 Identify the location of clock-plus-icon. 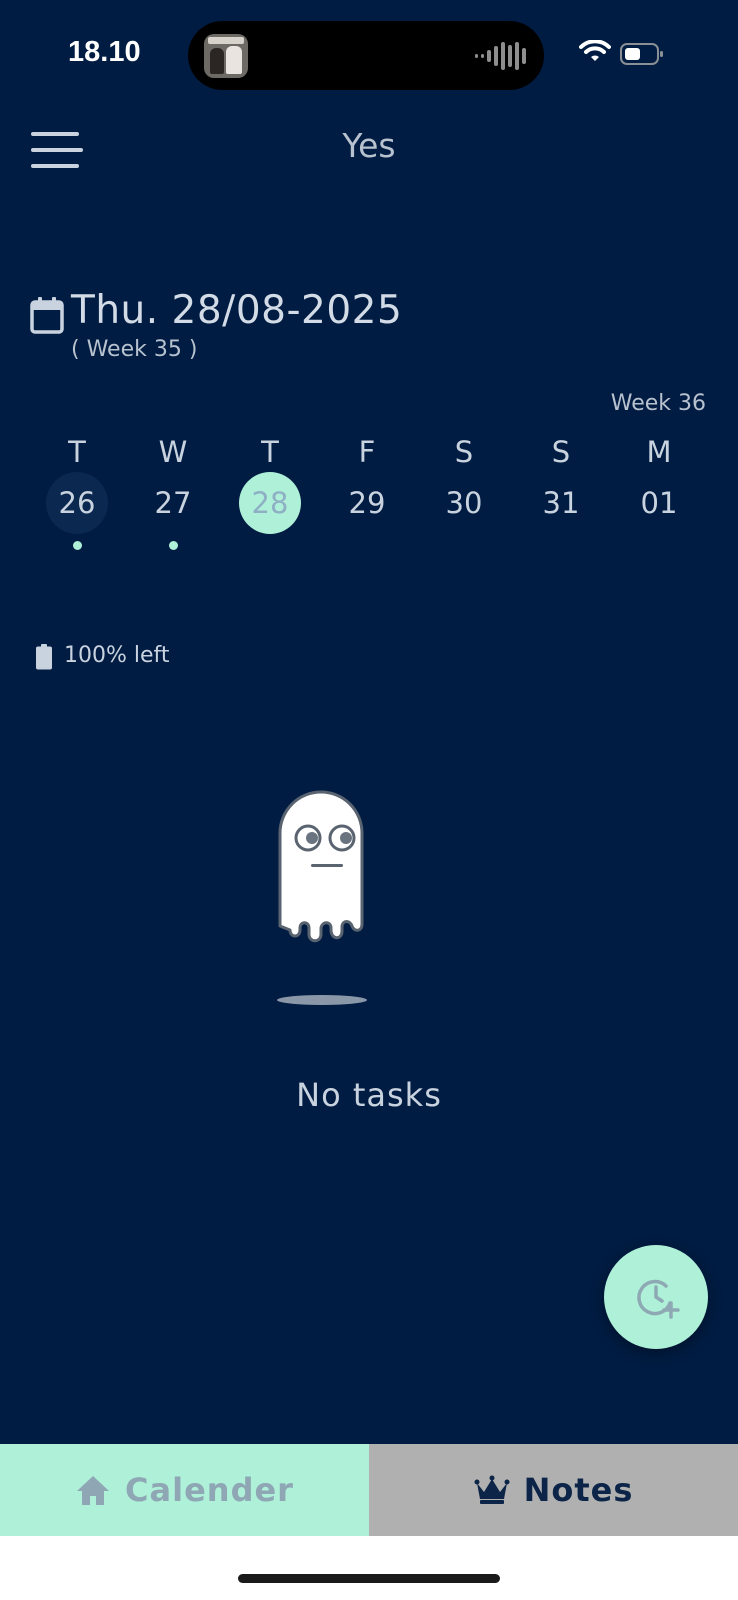
(658, 1299).